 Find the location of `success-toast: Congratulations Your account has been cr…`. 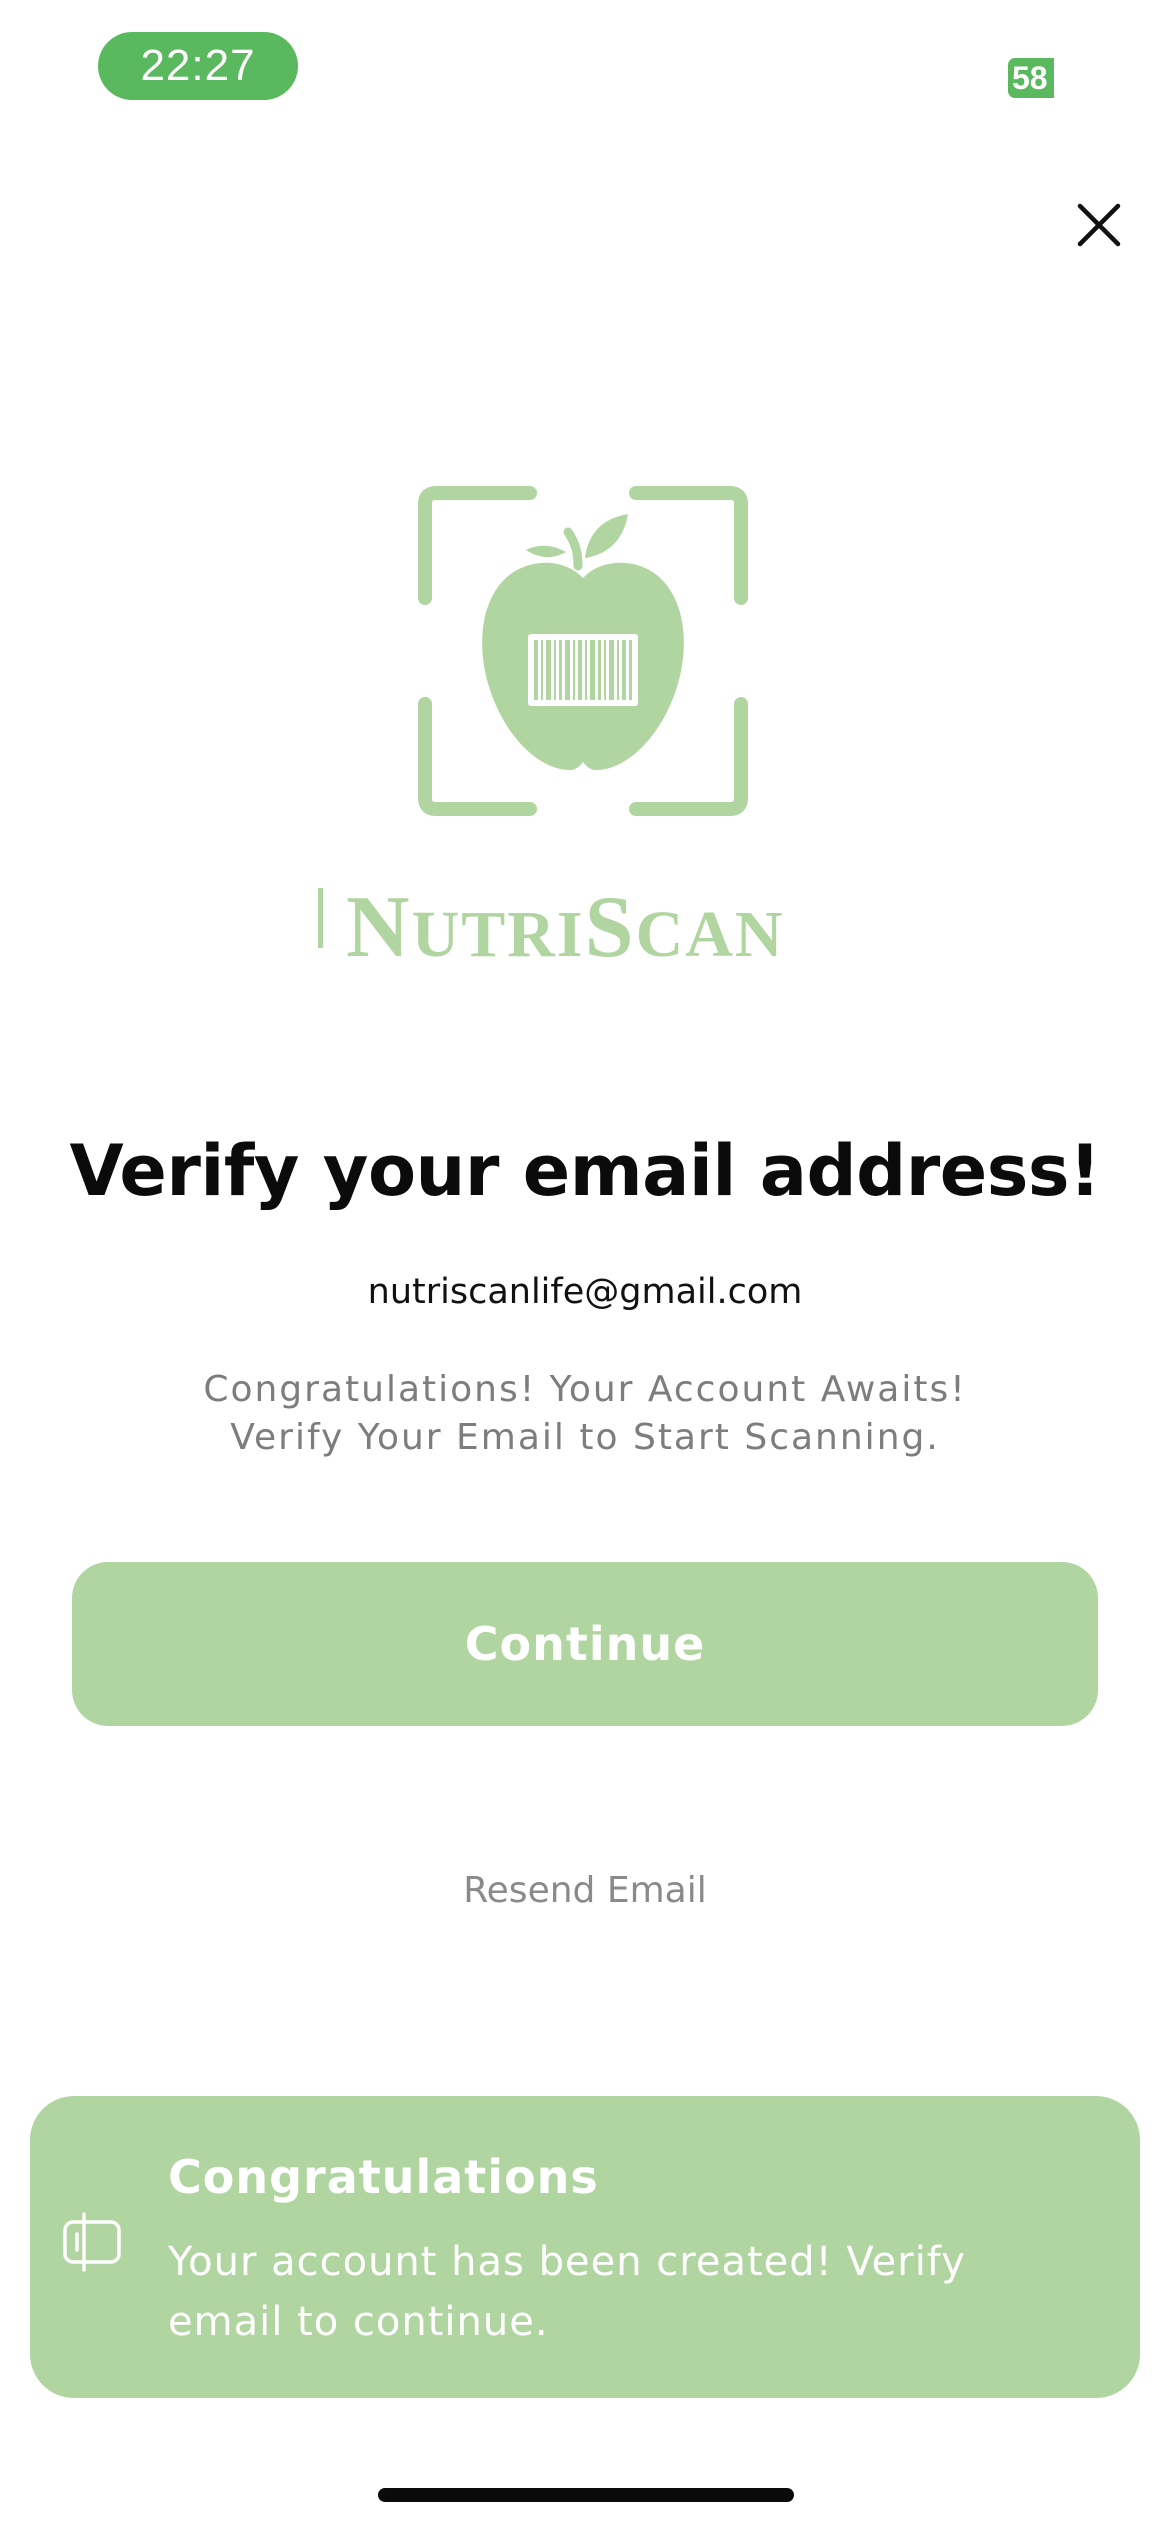

success-toast: Congratulations Your account has been cr… is located at coordinates (585, 2247).